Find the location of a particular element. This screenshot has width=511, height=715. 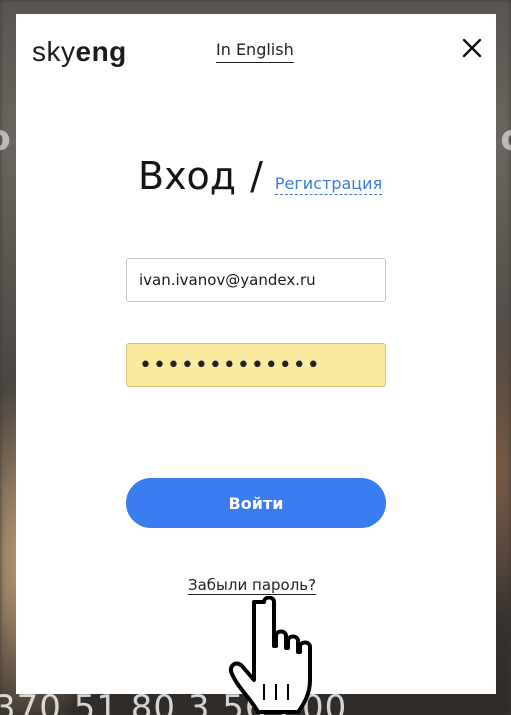

email-field is located at coordinates (256, 280).